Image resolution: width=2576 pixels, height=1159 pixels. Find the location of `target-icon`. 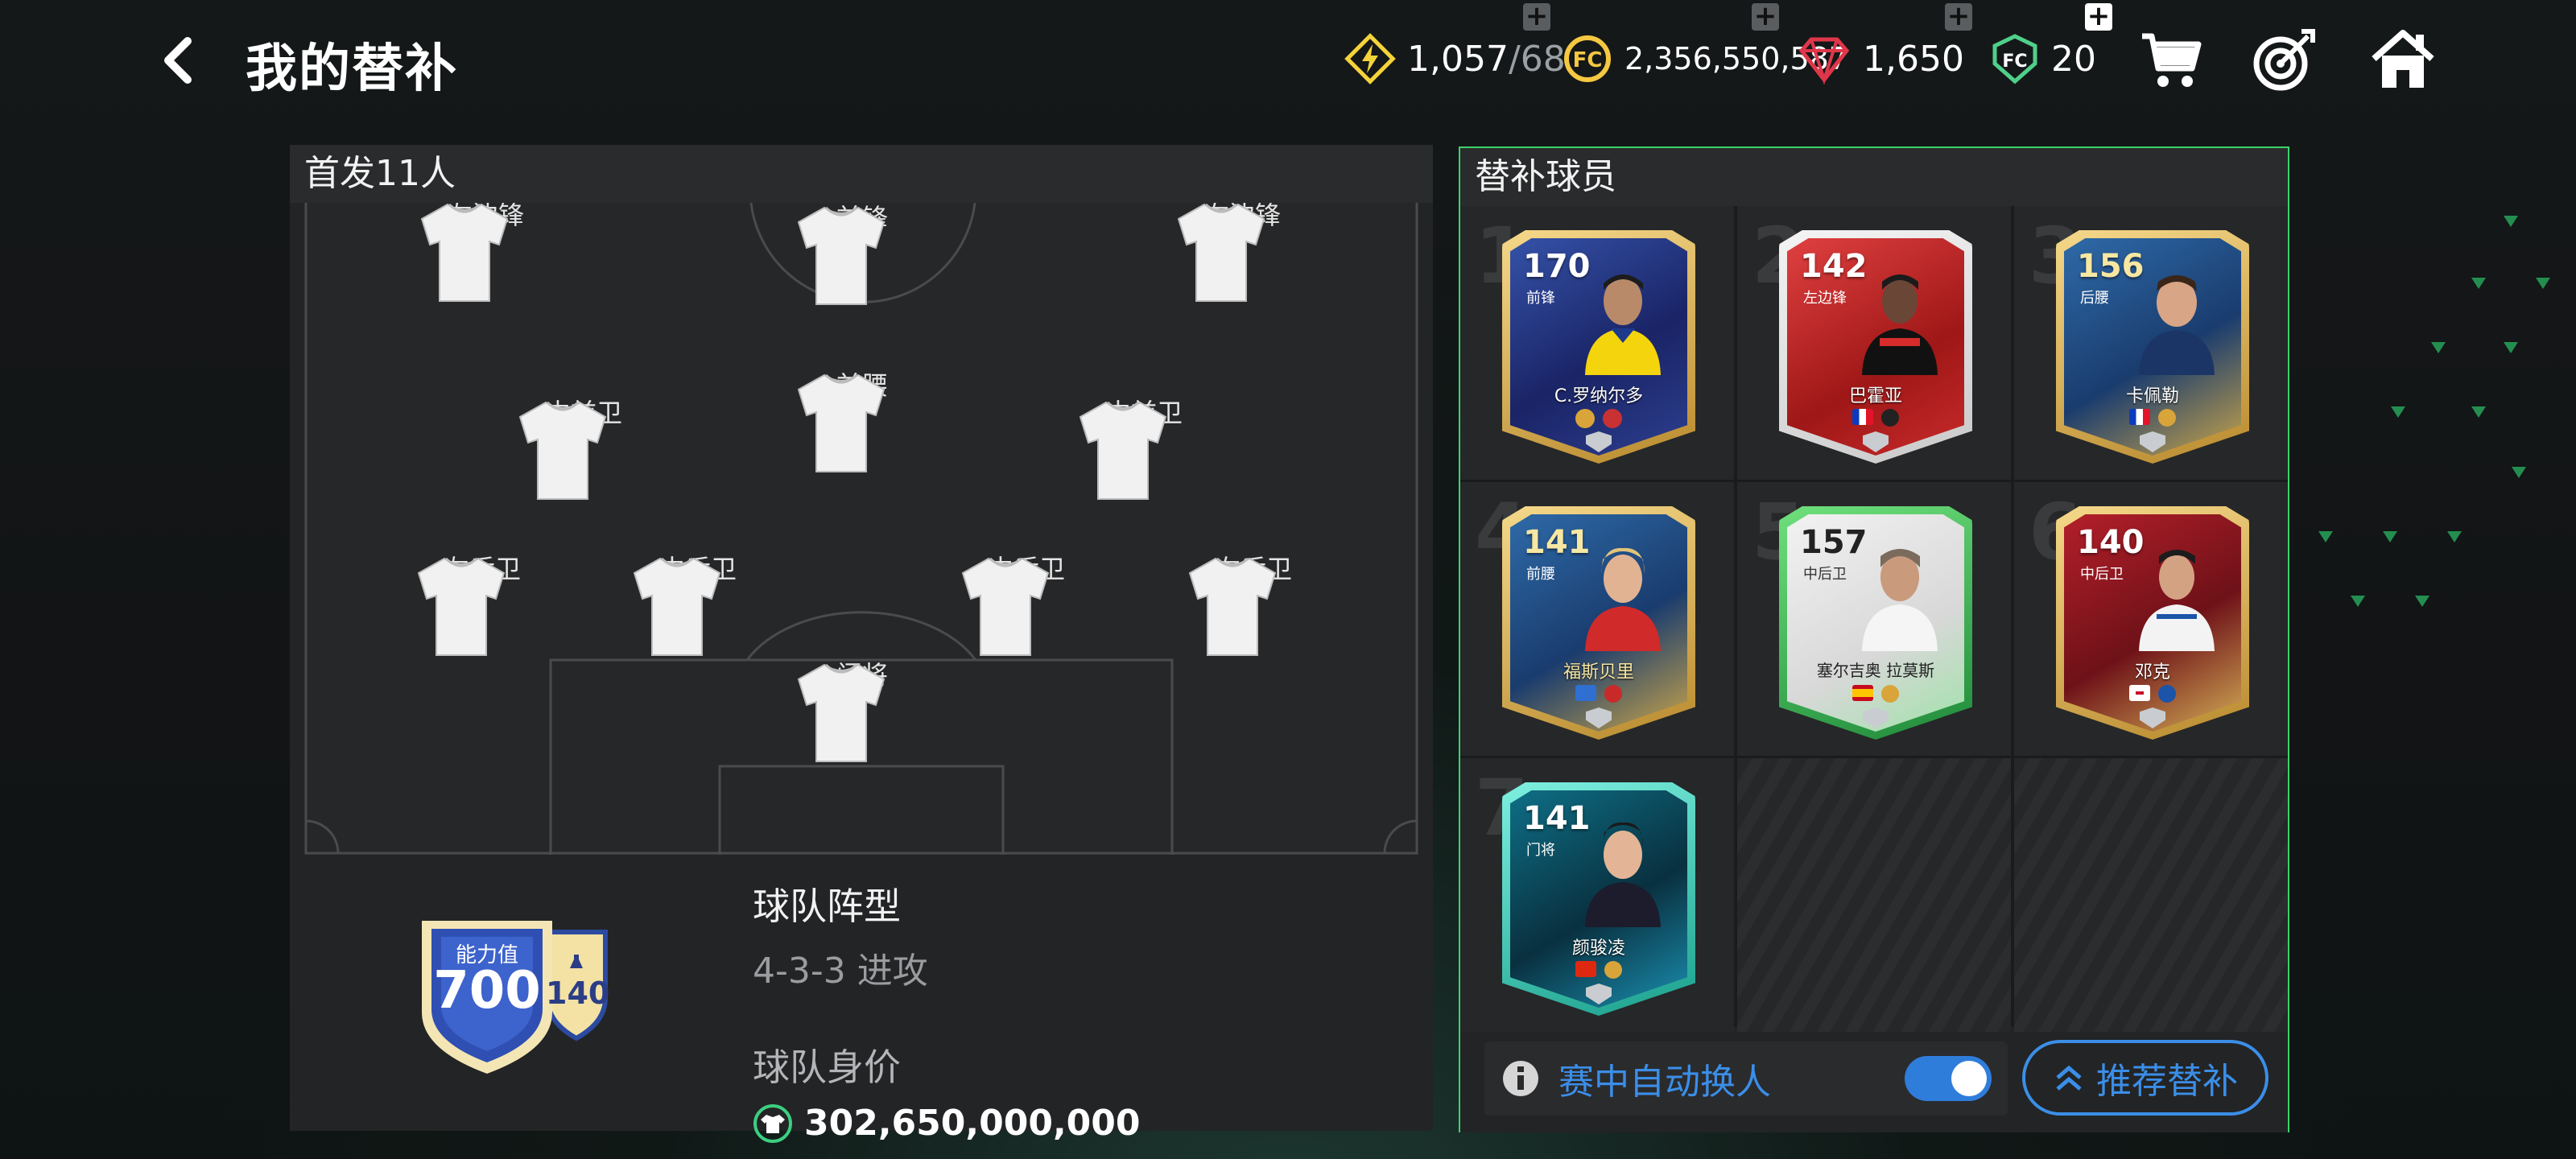

target-icon is located at coordinates (2284, 60).